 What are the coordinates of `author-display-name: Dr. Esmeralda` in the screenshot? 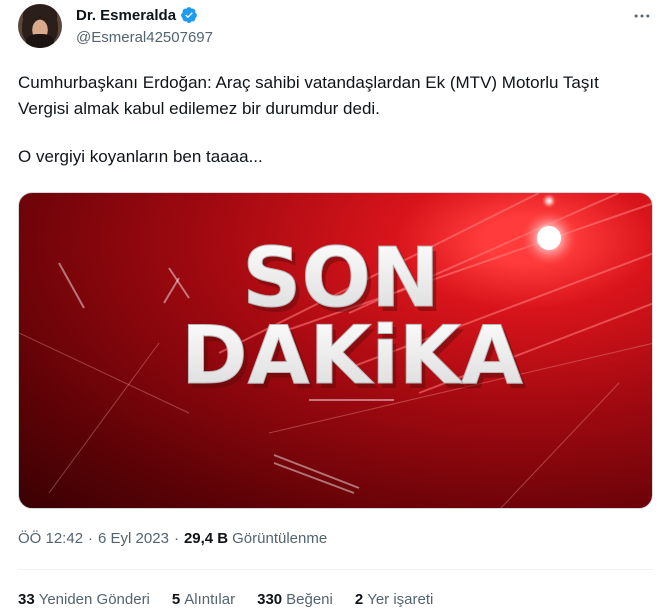 It's located at (126, 15).